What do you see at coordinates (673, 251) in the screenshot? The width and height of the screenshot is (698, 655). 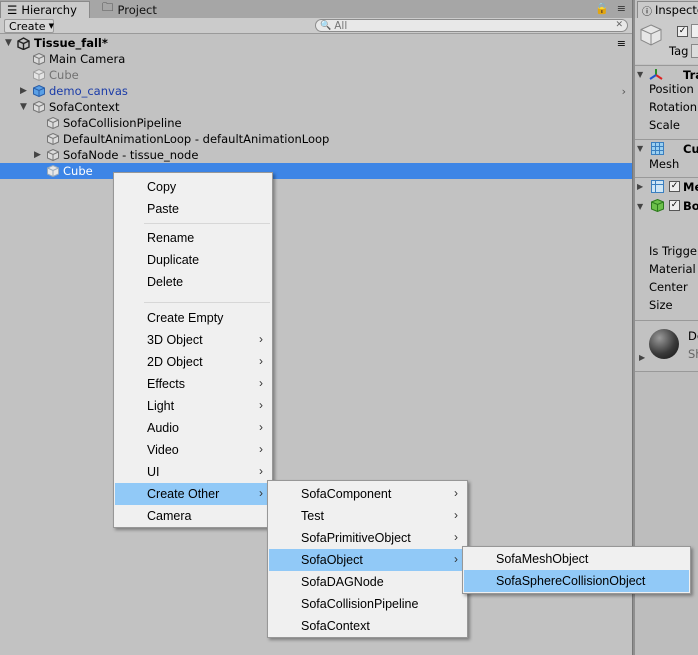 I see `is-trigger-label: Is Trigger` at bounding box center [673, 251].